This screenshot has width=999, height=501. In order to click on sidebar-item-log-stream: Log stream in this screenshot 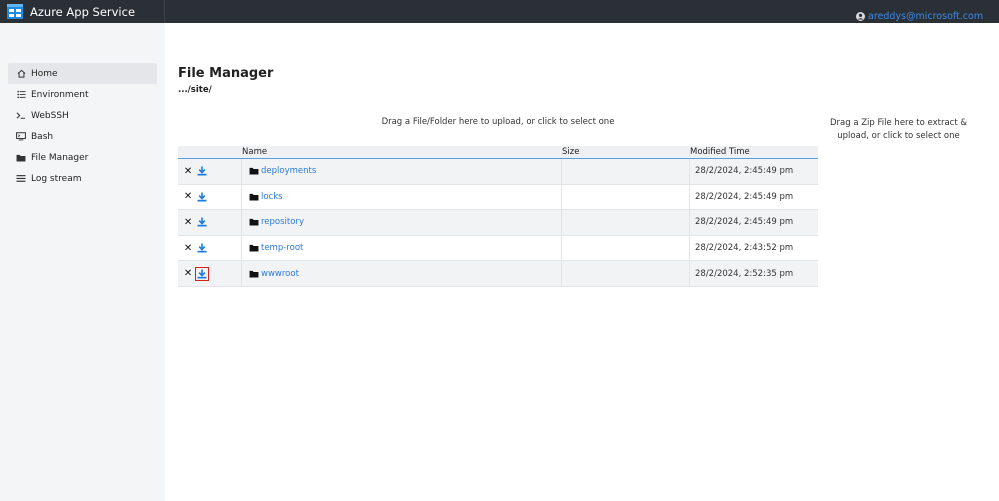, I will do `click(82, 178)`.